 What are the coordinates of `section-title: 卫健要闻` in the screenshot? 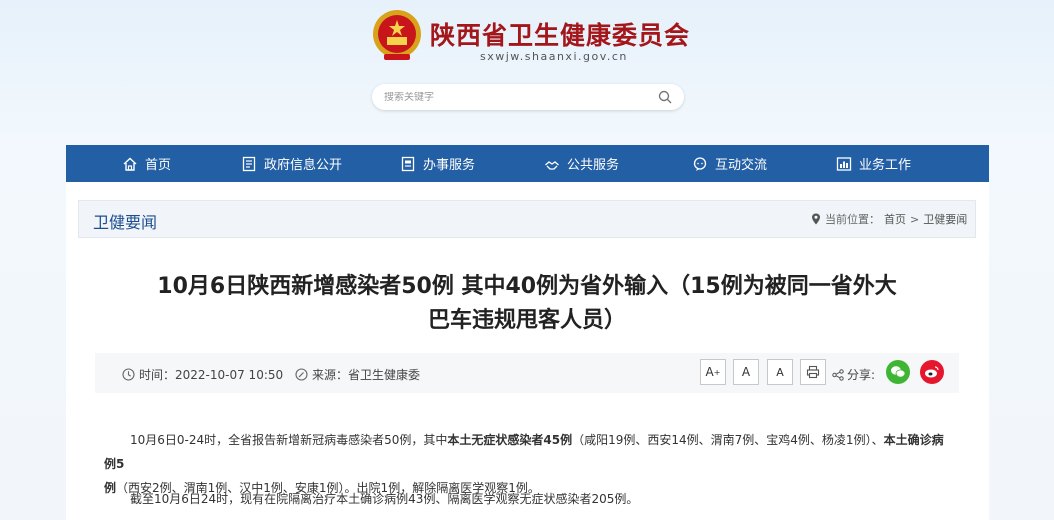 It's located at (125, 222).